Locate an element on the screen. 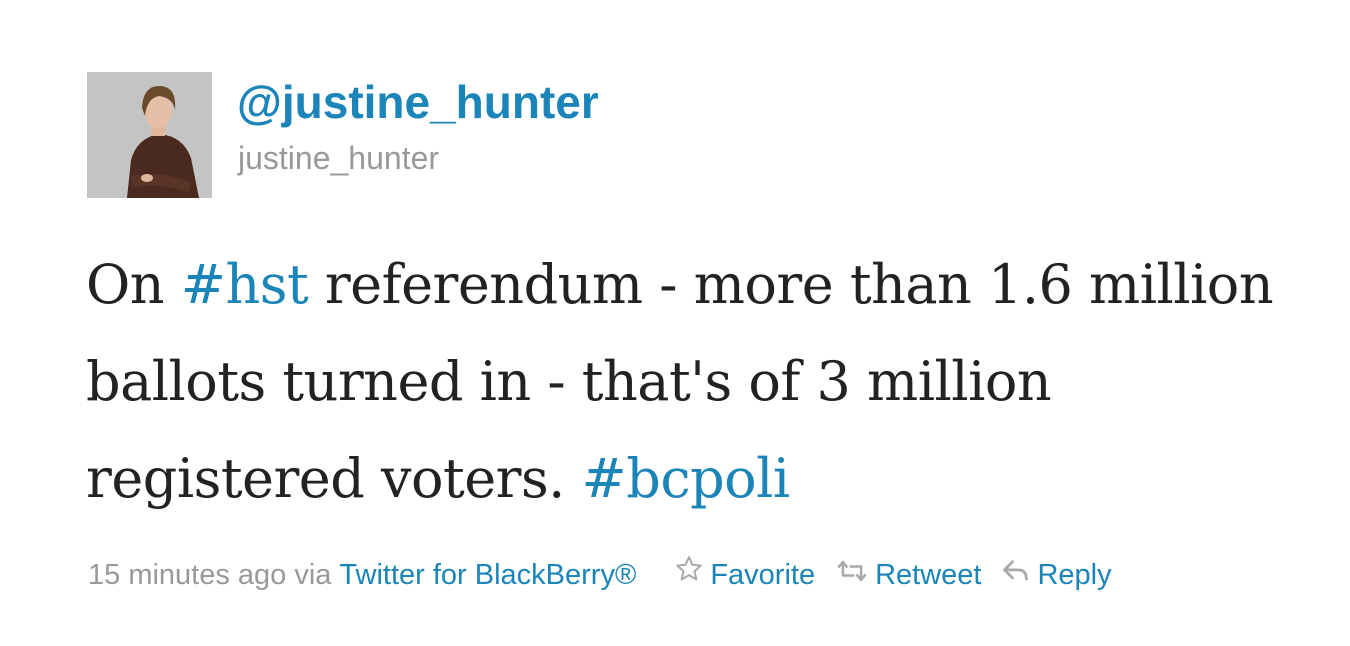  reply-button: Reply is located at coordinates (1056, 575).